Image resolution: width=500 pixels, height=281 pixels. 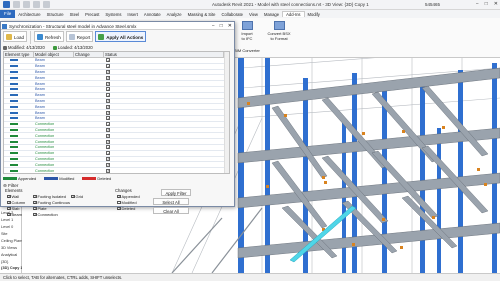 I want to click on filter-appended: Appended, so click(x=128, y=196).